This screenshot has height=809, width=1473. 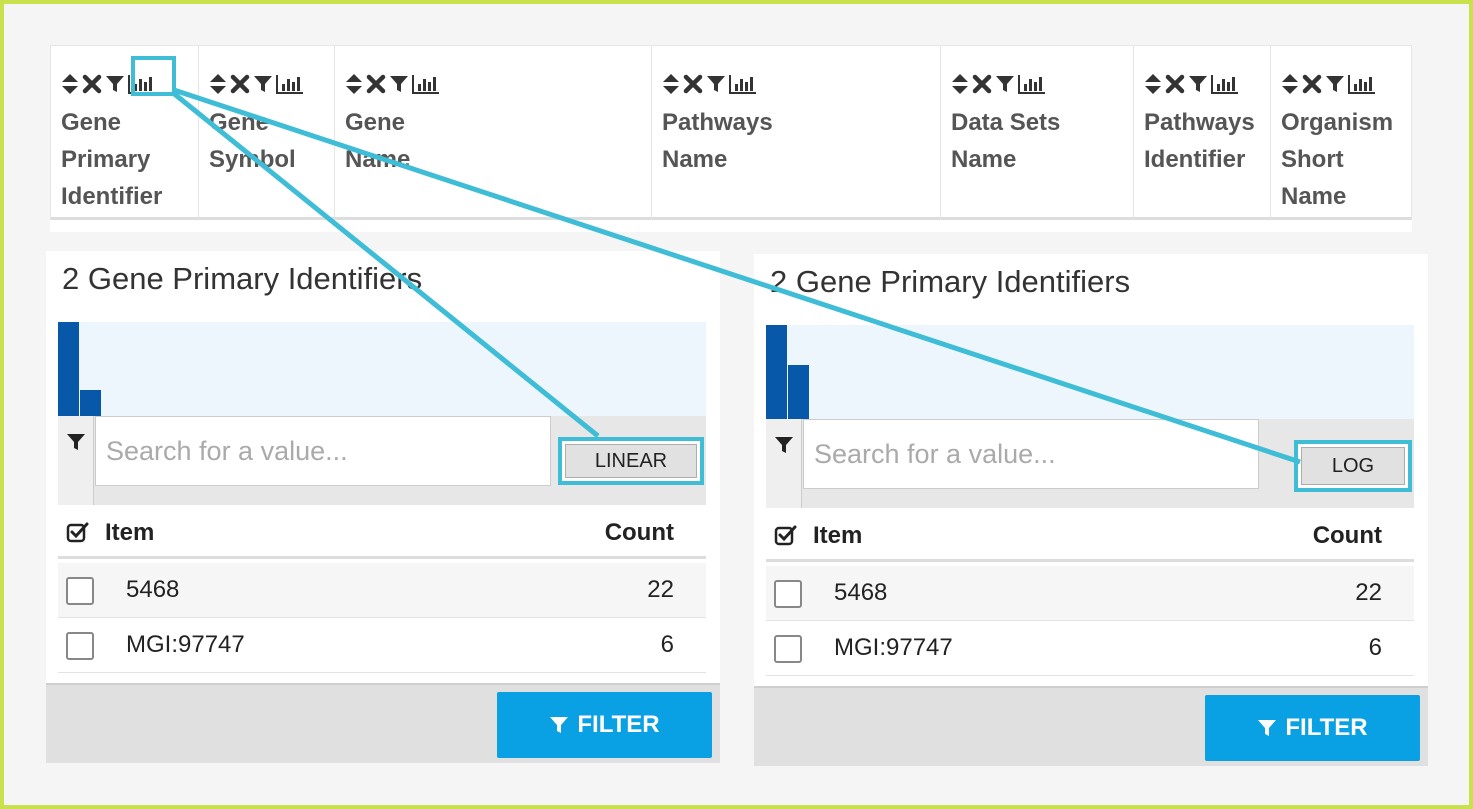 I want to click on histogram-log, so click(x=1090, y=372).